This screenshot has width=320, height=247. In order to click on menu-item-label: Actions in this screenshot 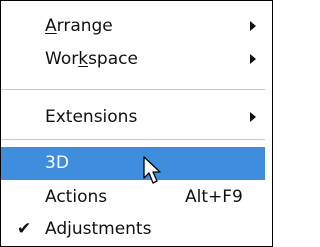, I will do `click(76, 197)`.